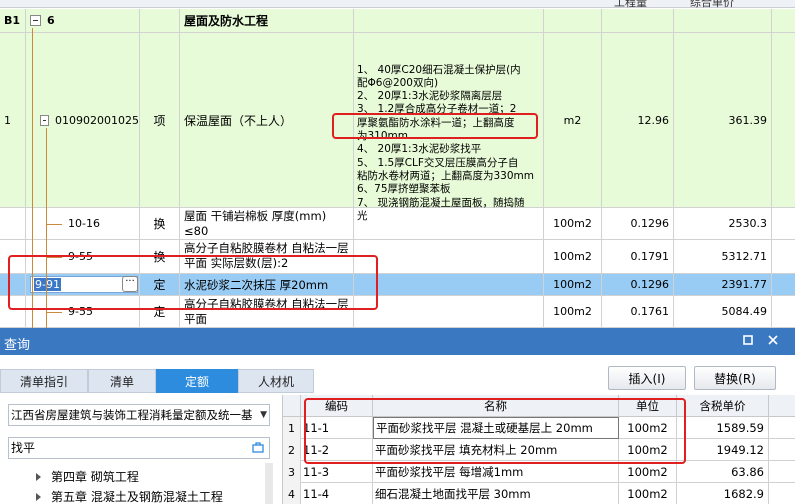  Describe the element at coordinates (723, 256) in the screenshot. I see `subitem-price: 5312.71` at that location.